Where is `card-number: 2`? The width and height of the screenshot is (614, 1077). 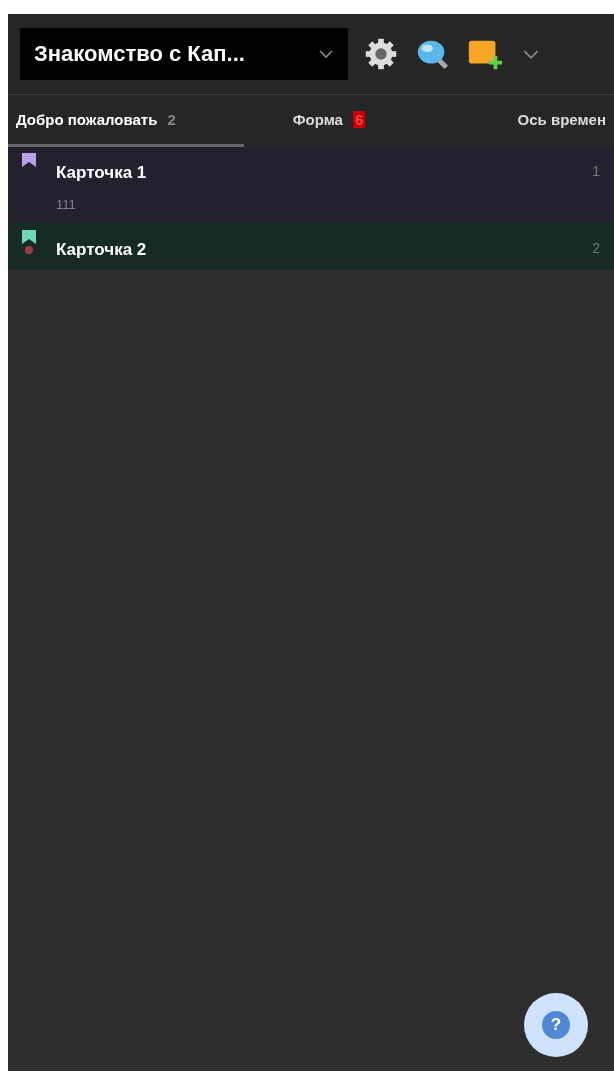
card-number: 2 is located at coordinates (596, 249).